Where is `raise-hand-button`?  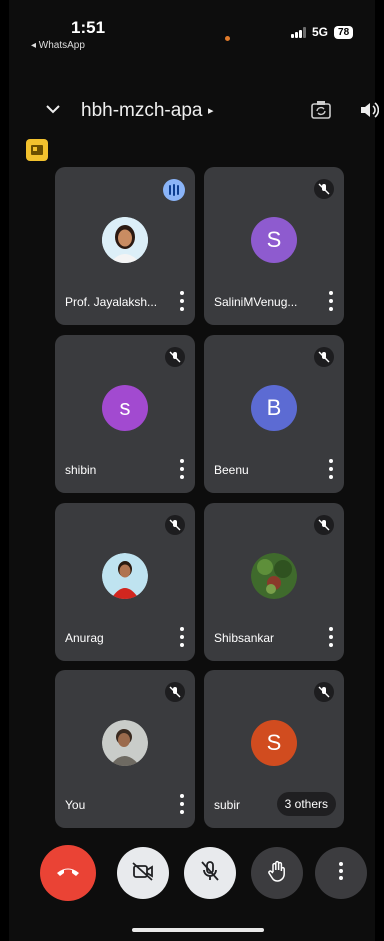
raise-hand-button is located at coordinates (277, 873).